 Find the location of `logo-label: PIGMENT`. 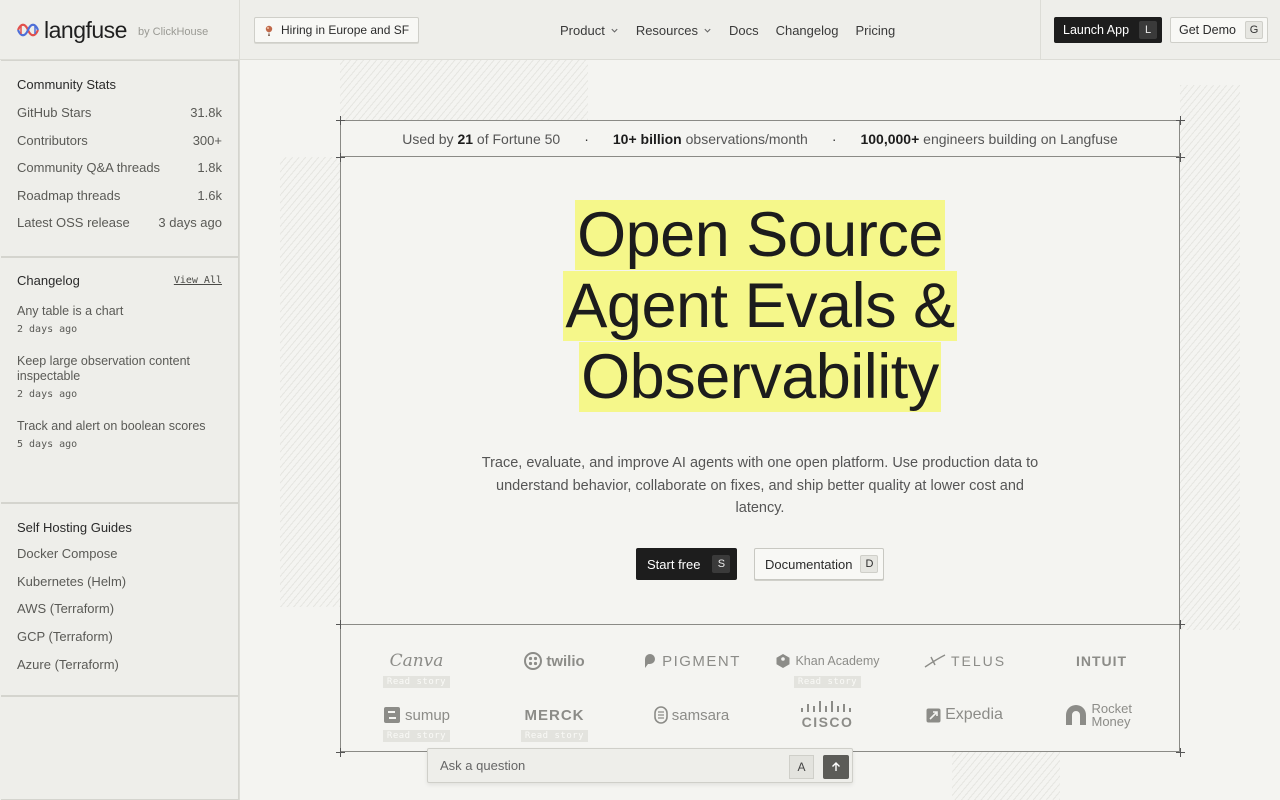

logo-label: PIGMENT is located at coordinates (701, 661).